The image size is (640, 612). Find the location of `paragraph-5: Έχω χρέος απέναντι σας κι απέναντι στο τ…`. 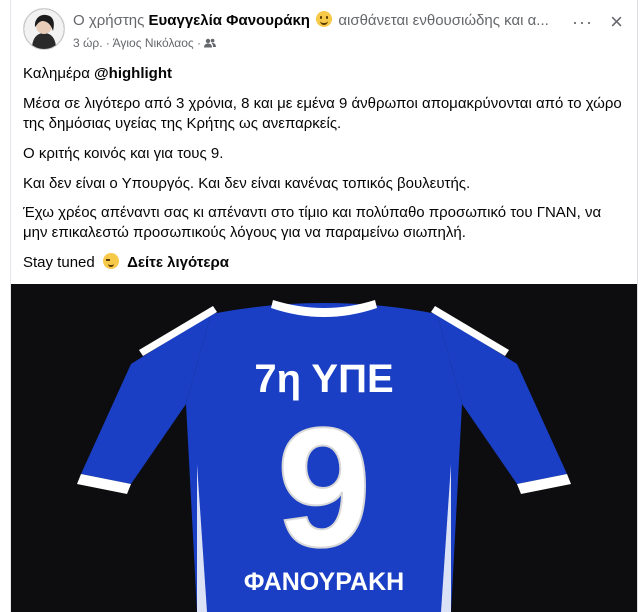

paragraph-5: Έχω χρέος απέναντι σας κι απέναντι στο τ… is located at coordinates (312, 222).